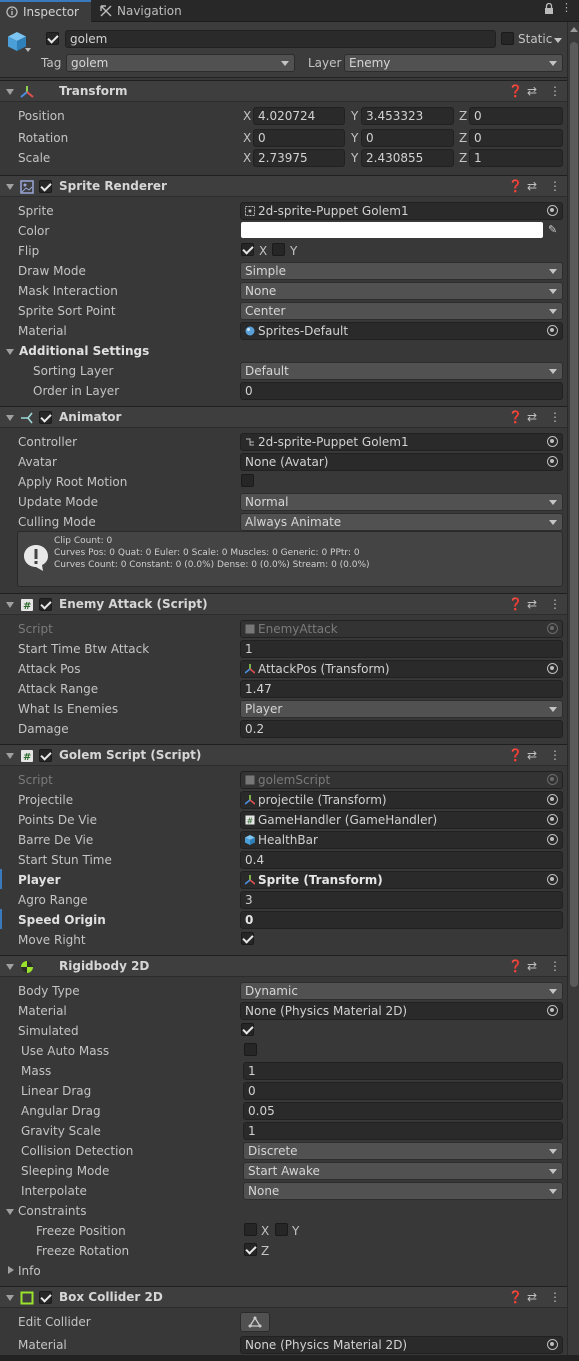 The width and height of the screenshot is (579, 1361). What do you see at coordinates (549, 9) in the screenshot?
I see `lock-icon` at bounding box center [549, 9].